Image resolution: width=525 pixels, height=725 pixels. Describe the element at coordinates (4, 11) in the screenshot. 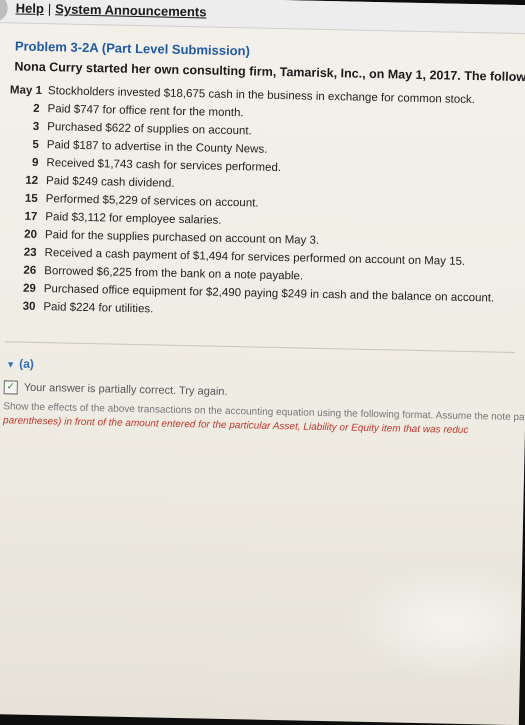

I see `window-edge` at that location.